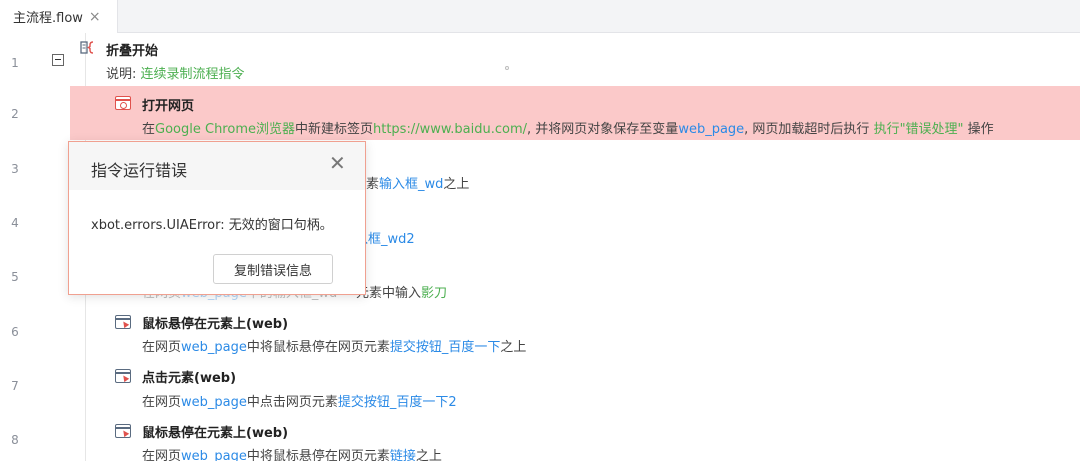  What do you see at coordinates (15, 63) in the screenshot?
I see `line-number: 1` at bounding box center [15, 63].